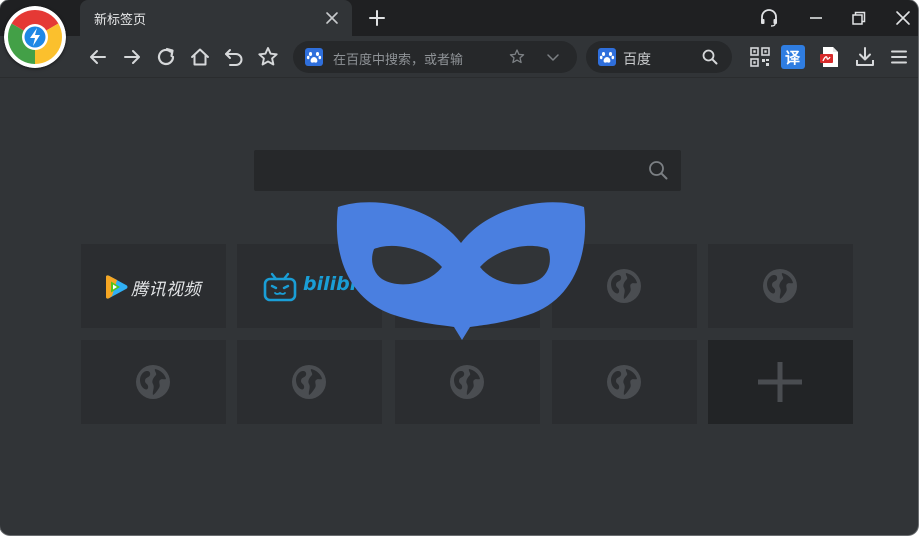 This screenshot has width=920, height=537. I want to click on menu-icon, so click(899, 57).